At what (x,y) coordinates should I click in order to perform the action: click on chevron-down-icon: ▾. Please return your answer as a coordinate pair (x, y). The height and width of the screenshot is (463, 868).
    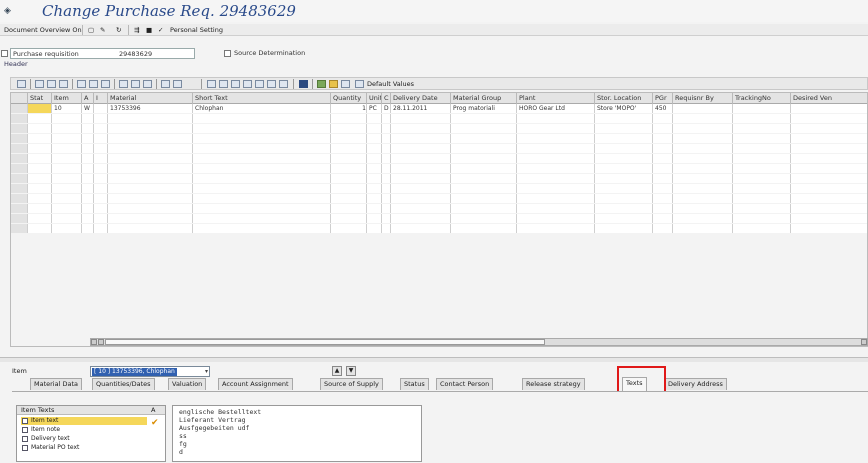
    Looking at the image, I should click on (206, 371).